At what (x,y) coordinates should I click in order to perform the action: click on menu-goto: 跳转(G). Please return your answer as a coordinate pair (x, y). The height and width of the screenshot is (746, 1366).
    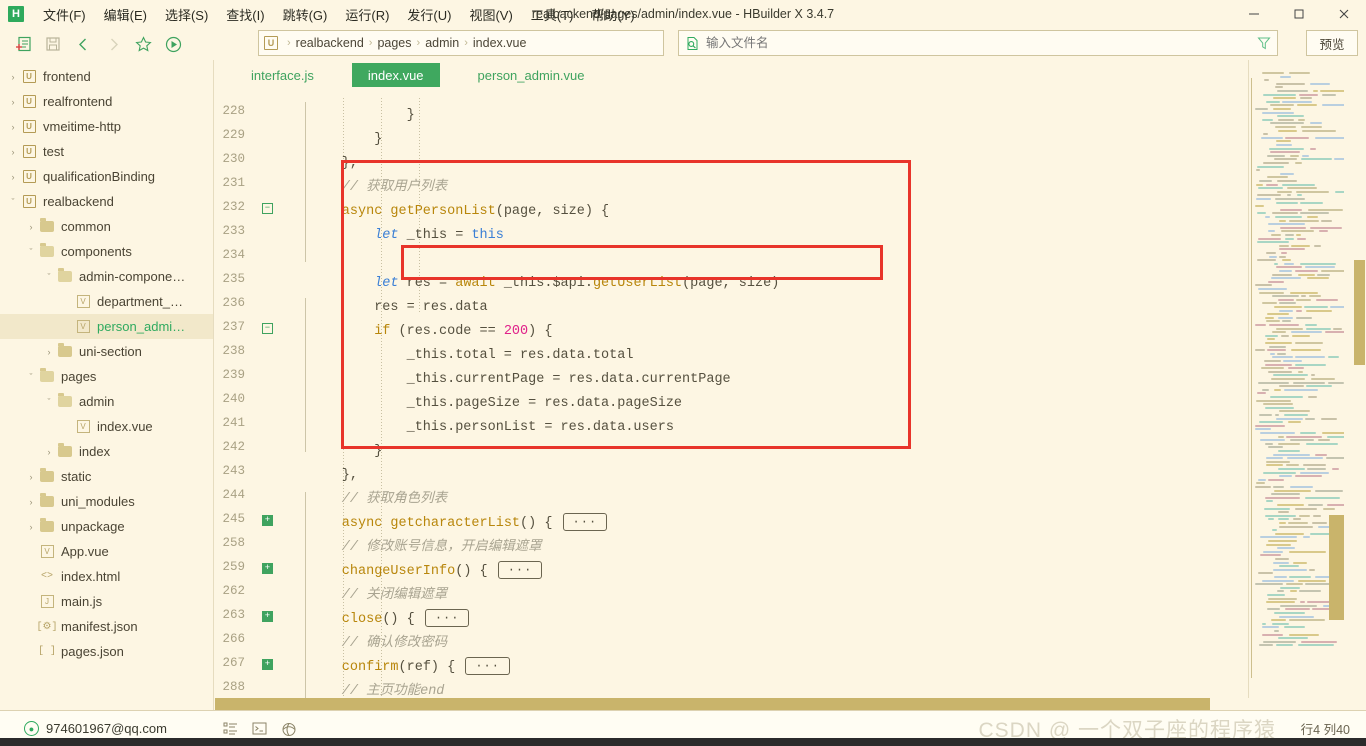
    Looking at the image, I should click on (305, 14).